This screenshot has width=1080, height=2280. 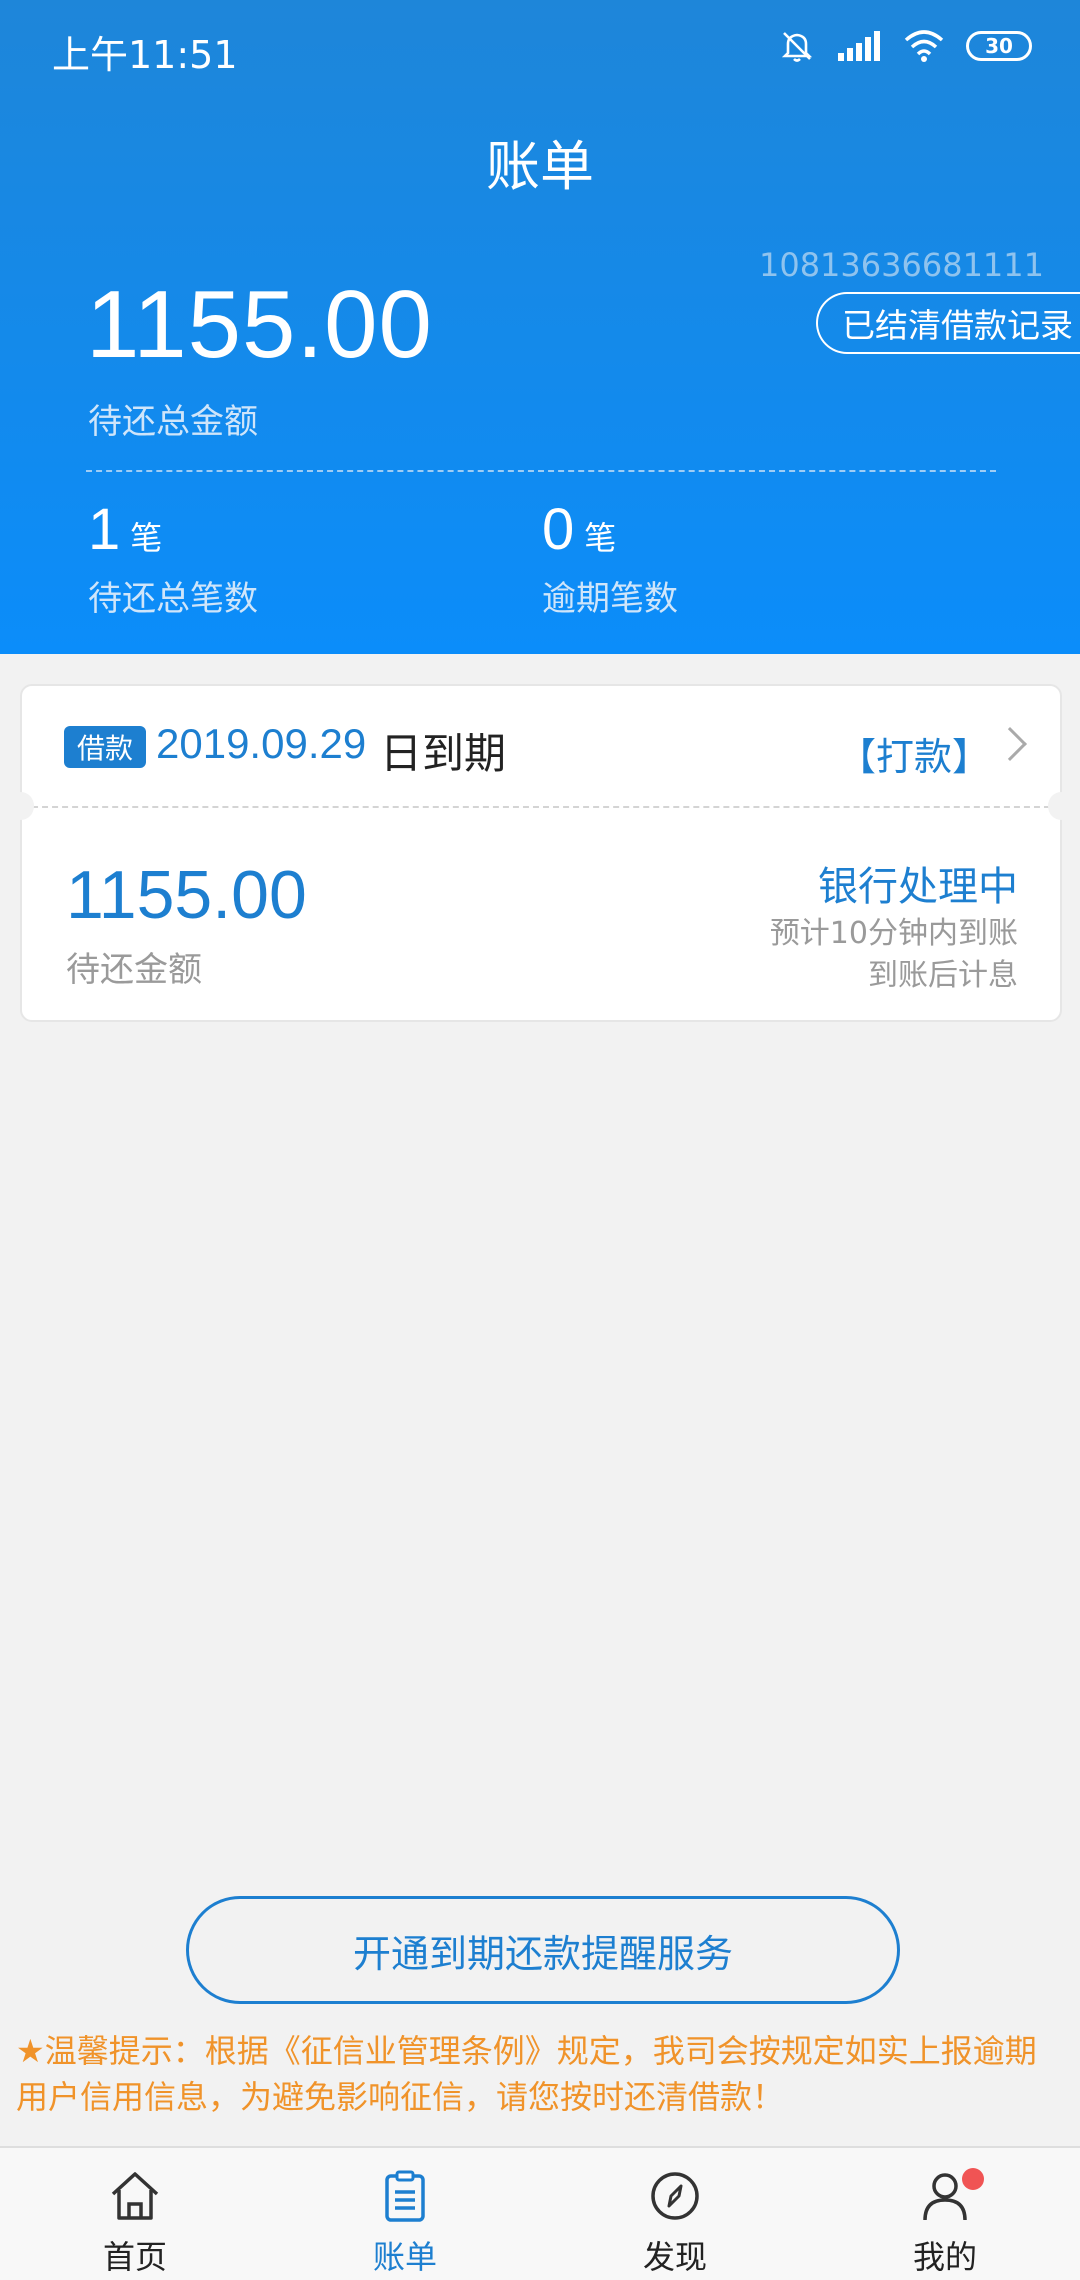 I want to click on total-amount: 1155.00, so click(x=259, y=324).